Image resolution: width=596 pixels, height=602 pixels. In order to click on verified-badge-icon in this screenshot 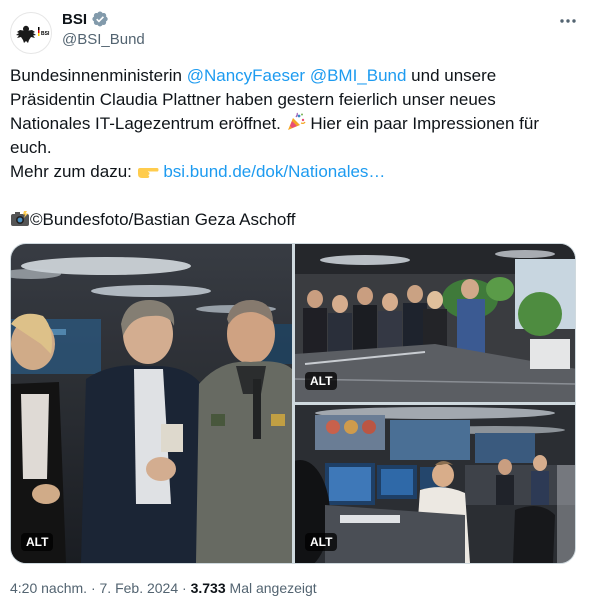, I will do `click(100, 19)`.